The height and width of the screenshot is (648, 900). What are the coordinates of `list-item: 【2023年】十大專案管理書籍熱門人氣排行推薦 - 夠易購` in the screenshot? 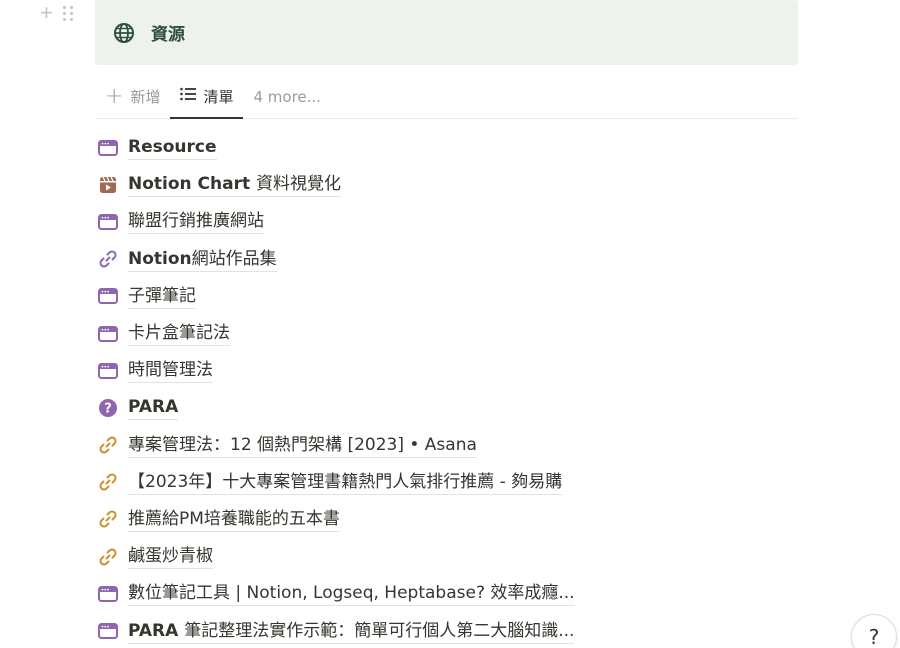 It's located at (336, 482).